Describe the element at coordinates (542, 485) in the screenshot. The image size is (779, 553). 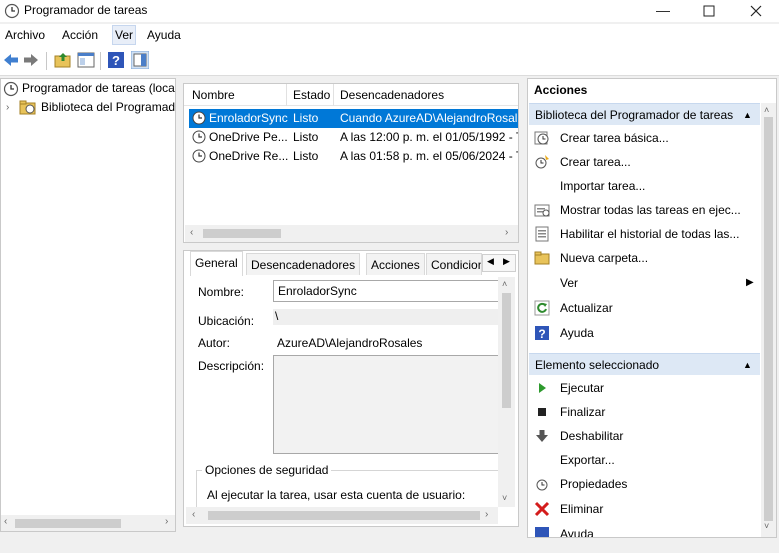
I see `properties-clock-icon` at that location.